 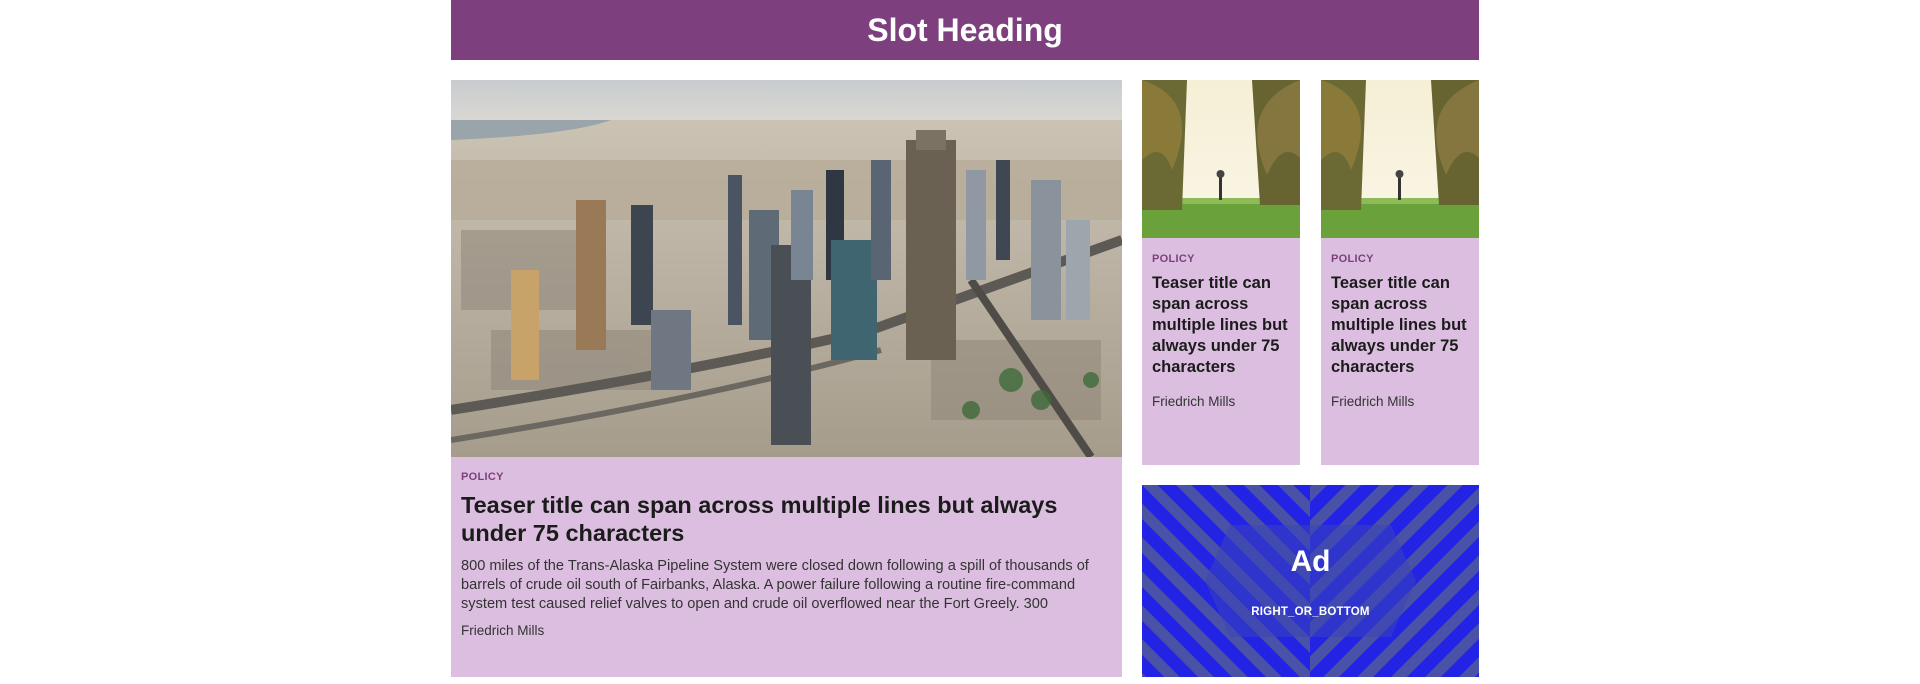 I want to click on ad-position-label: RIGHT_OR_BOTTOM, so click(x=1310, y=612).